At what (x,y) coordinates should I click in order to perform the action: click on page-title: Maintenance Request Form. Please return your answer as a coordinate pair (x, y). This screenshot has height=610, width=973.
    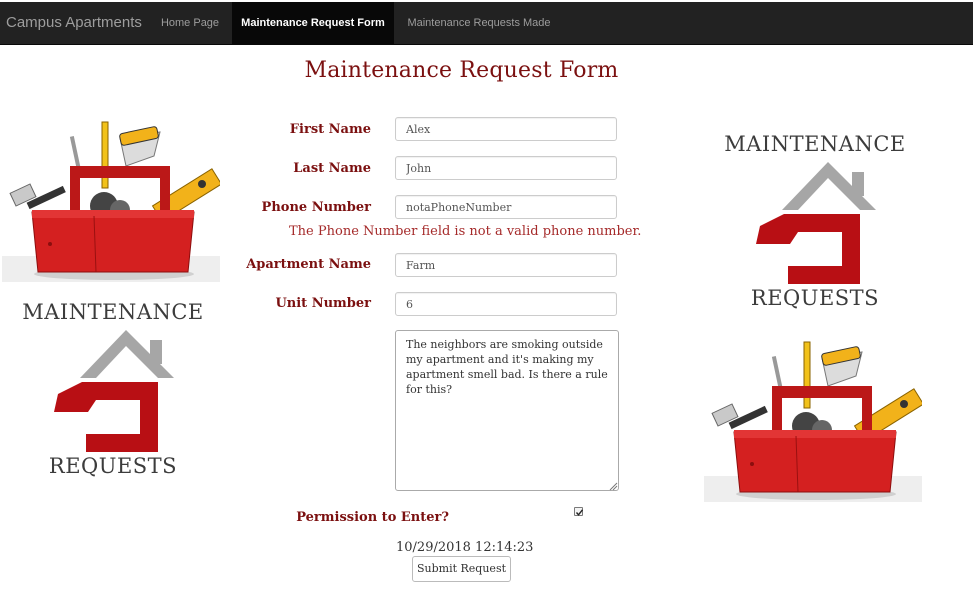
    Looking at the image, I should click on (461, 70).